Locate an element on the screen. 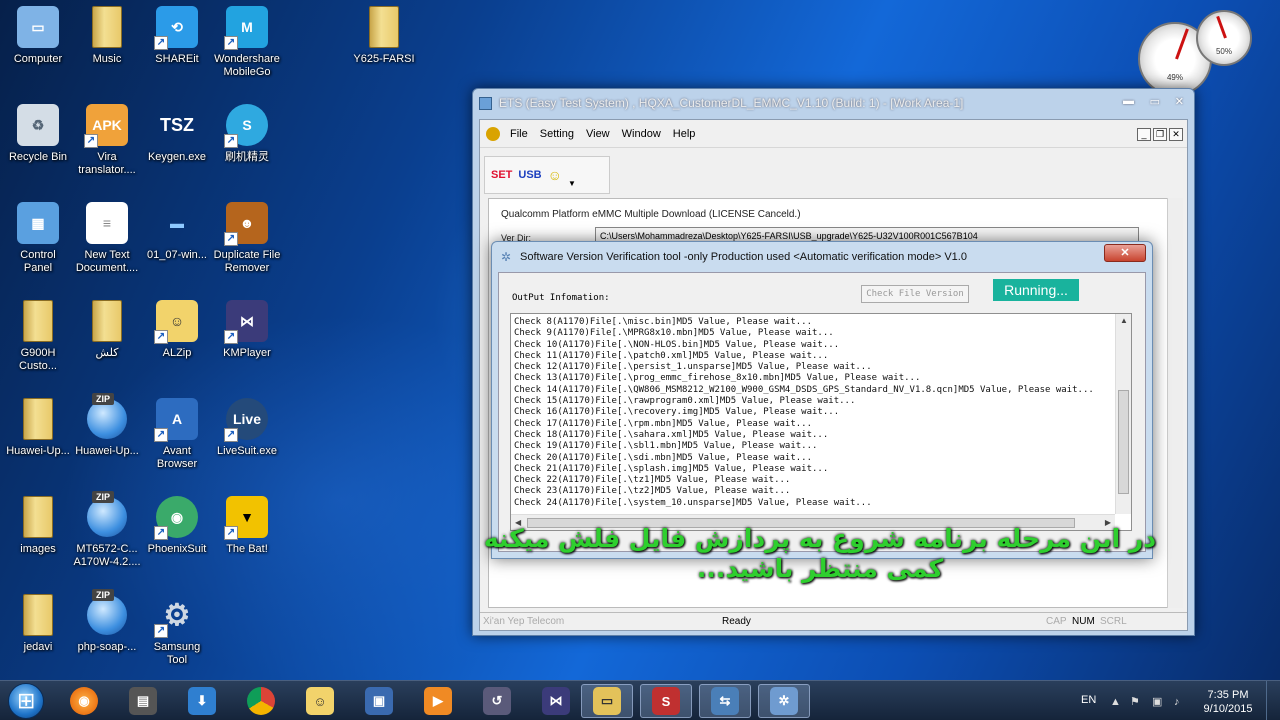 This screenshot has width=1280, height=720. chat-icon: ☺ is located at coordinates (555, 175).